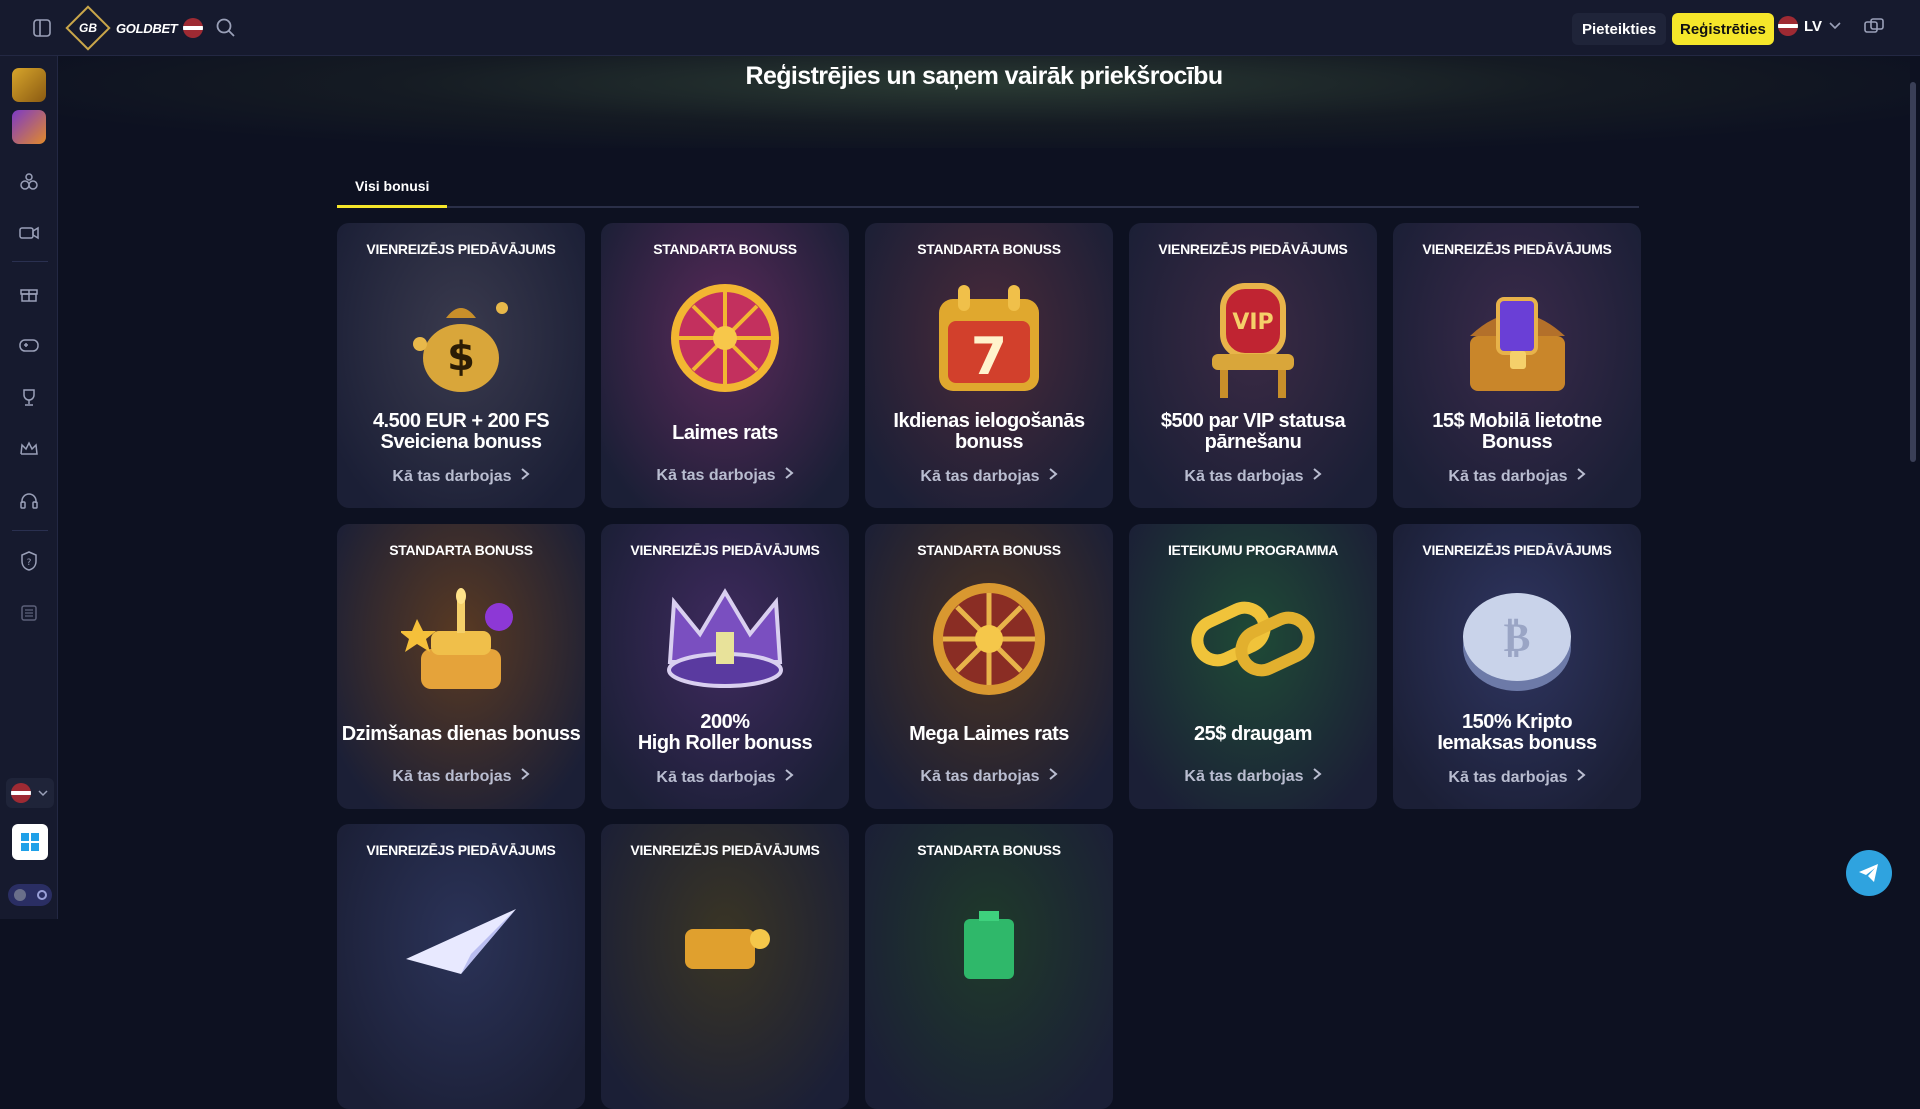  Describe the element at coordinates (29, 85) in the screenshot. I see `gift-promo-icon` at that location.